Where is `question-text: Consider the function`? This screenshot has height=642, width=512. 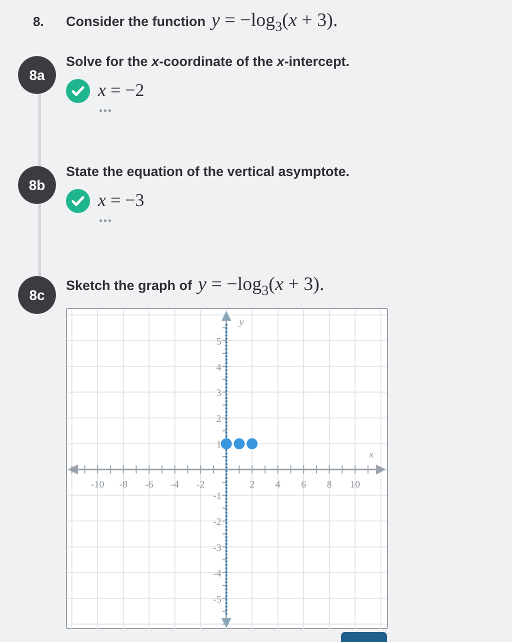
question-text: Consider the function is located at coordinates (136, 21).